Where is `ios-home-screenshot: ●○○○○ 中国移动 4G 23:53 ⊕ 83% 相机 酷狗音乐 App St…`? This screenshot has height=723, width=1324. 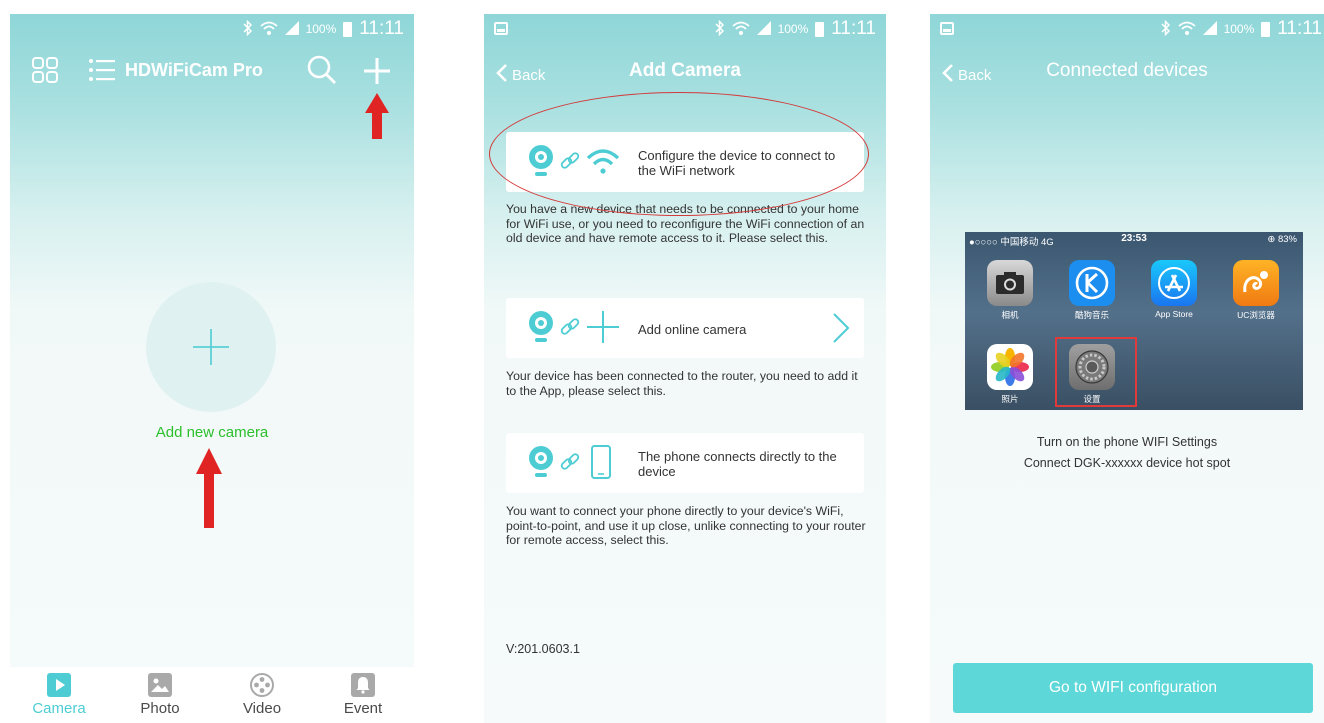
ios-home-screenshot: ●○○○○ 中国移动 4G 23:53 ⊕ 83% 相机 酷狗音乐 App St… is located at coordinates (1134, 321).